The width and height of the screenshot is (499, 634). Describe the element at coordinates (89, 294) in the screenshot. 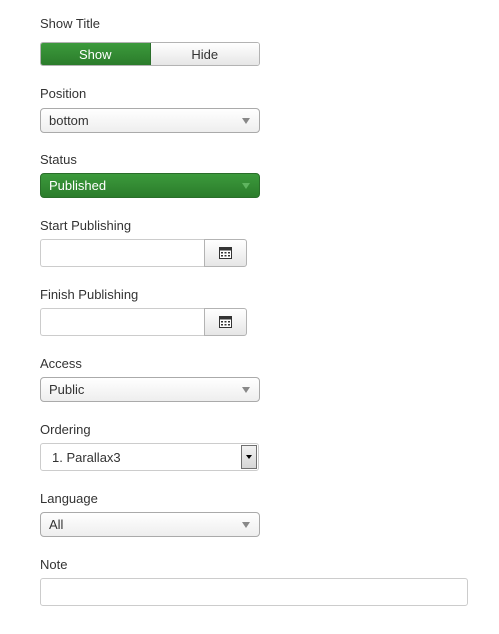

I see `finish-publishing-label: Finish Publishing` at that location.